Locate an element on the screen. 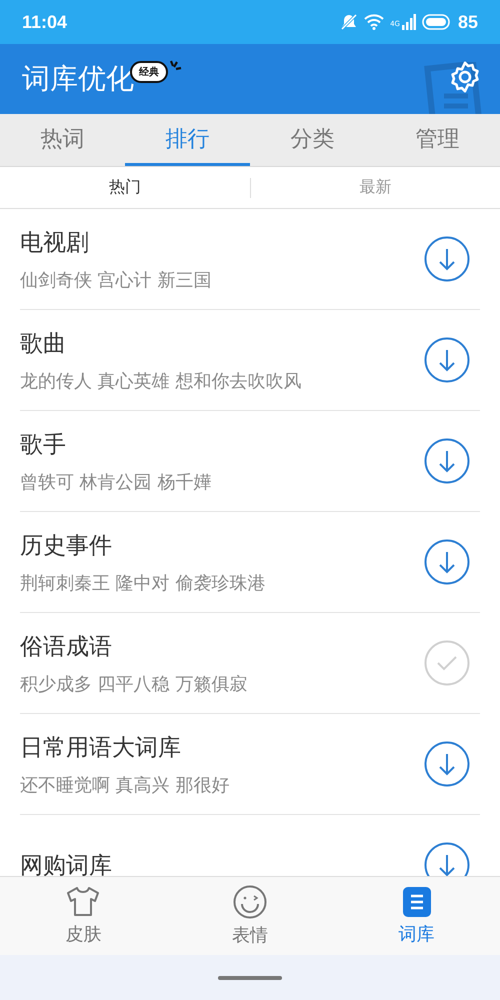 The height and width of the screenshot is (1000, 500). dictionary-item: 历史事件 荆轲刺秦王 隆中对 偷袭珍珠港 is located at coordinates (250, 562).